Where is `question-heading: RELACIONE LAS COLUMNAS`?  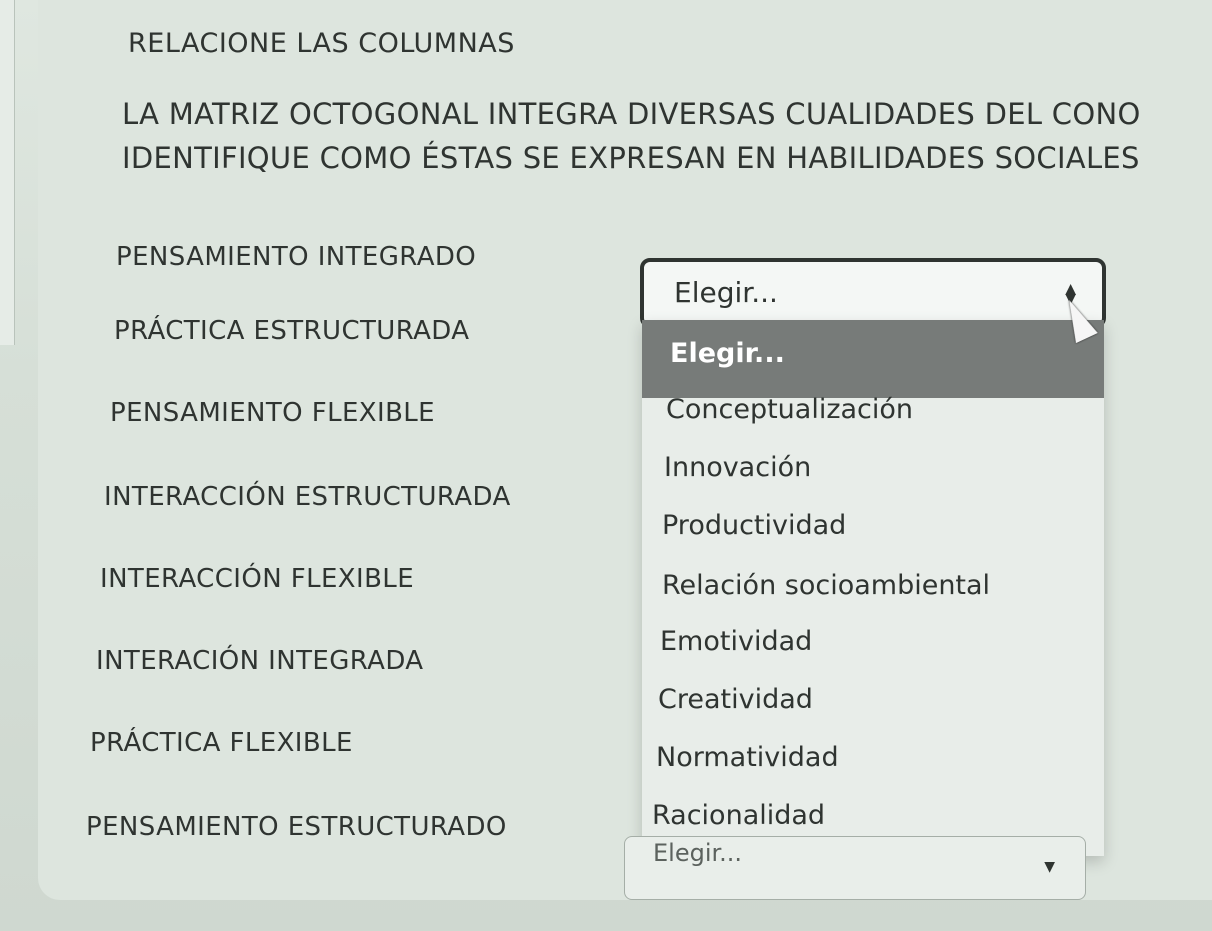 question-heading: RELACIONE LAS COLUMNAS is located at coordinates (321, 43).